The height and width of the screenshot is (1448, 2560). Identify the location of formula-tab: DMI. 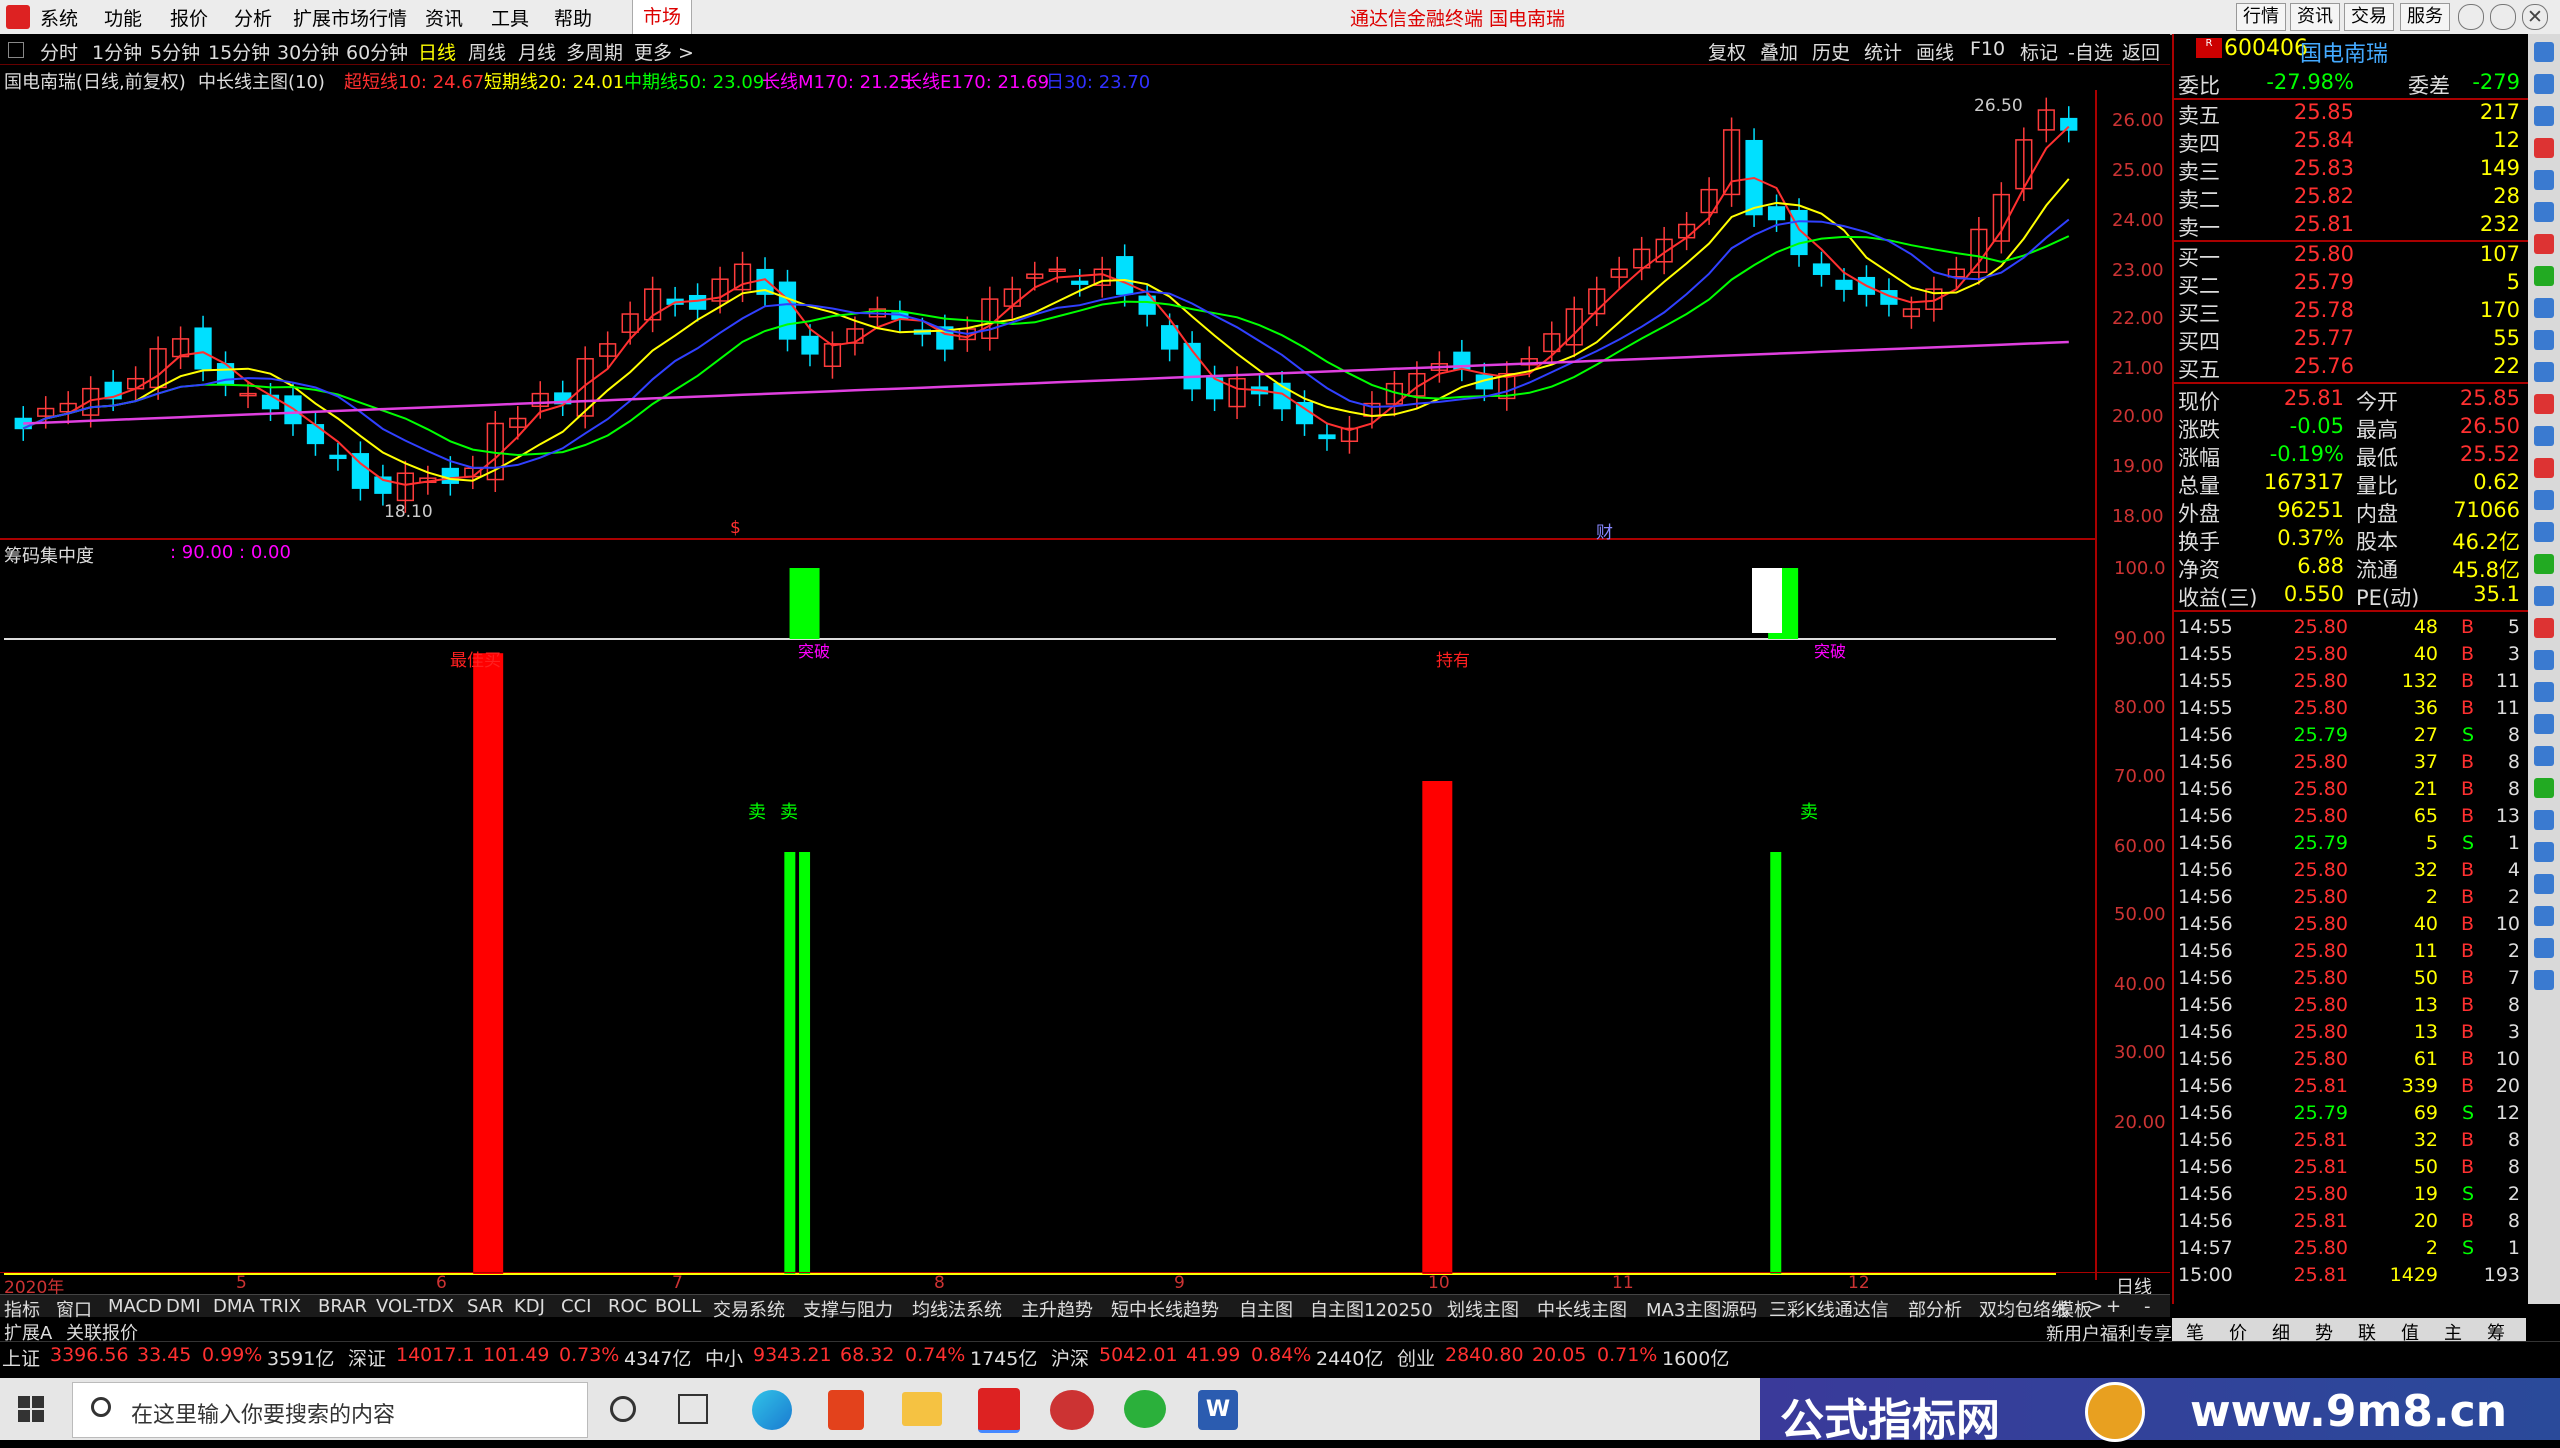
(183, 1306).